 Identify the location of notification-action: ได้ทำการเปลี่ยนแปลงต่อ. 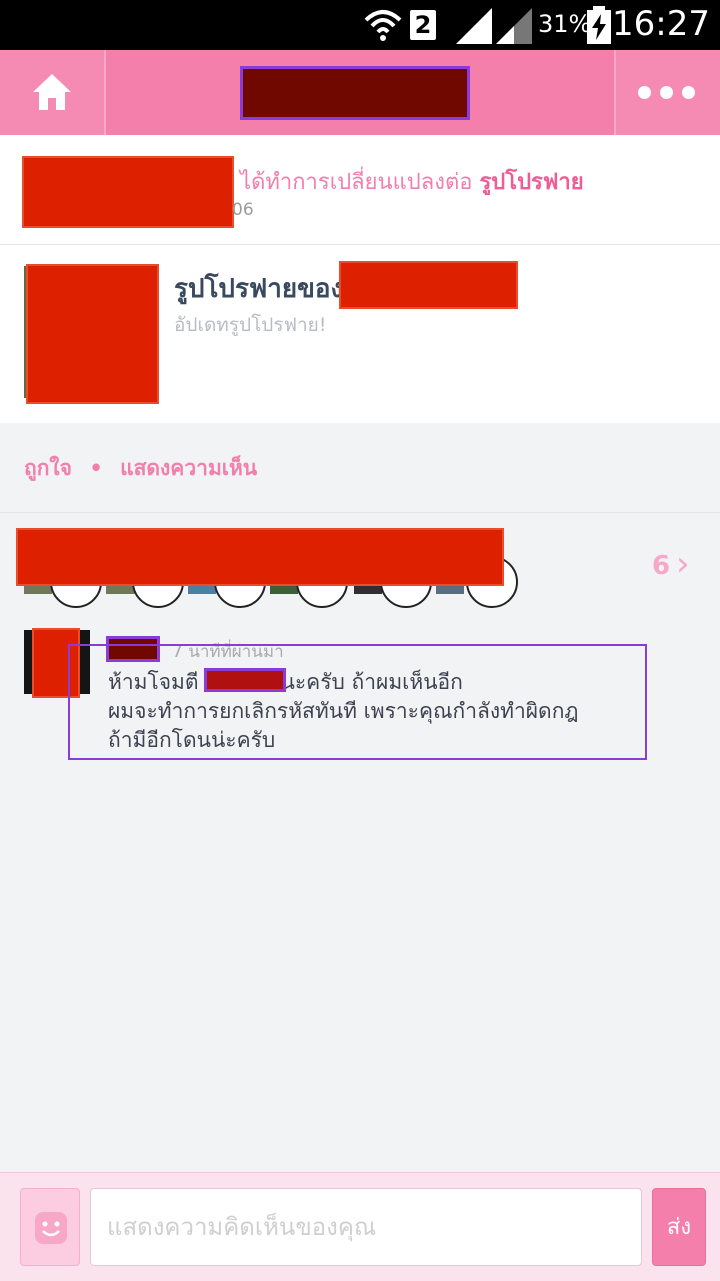
(356, 182).